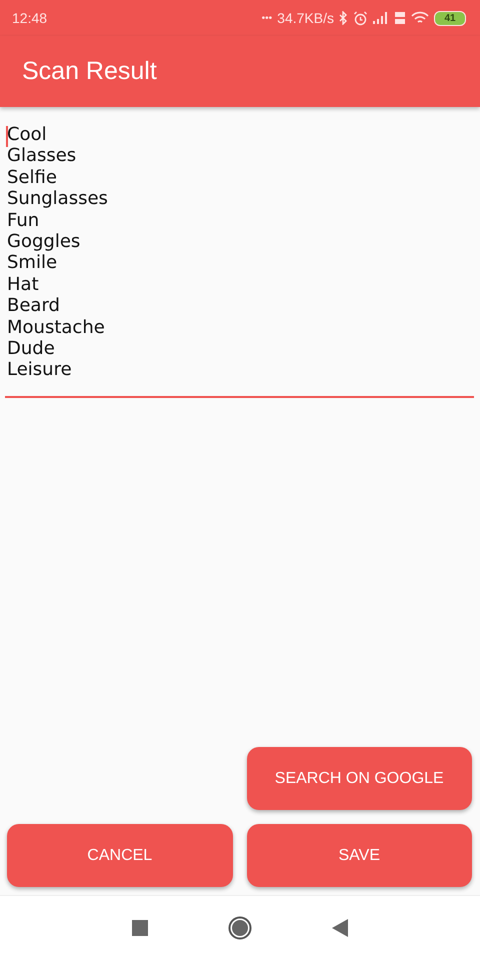 The width and height of the screenshot is (480, 960). What do you see at coordinates (360, 18) in the screenshot?
I see `alarm-icon` at bounding box center [360, 18].